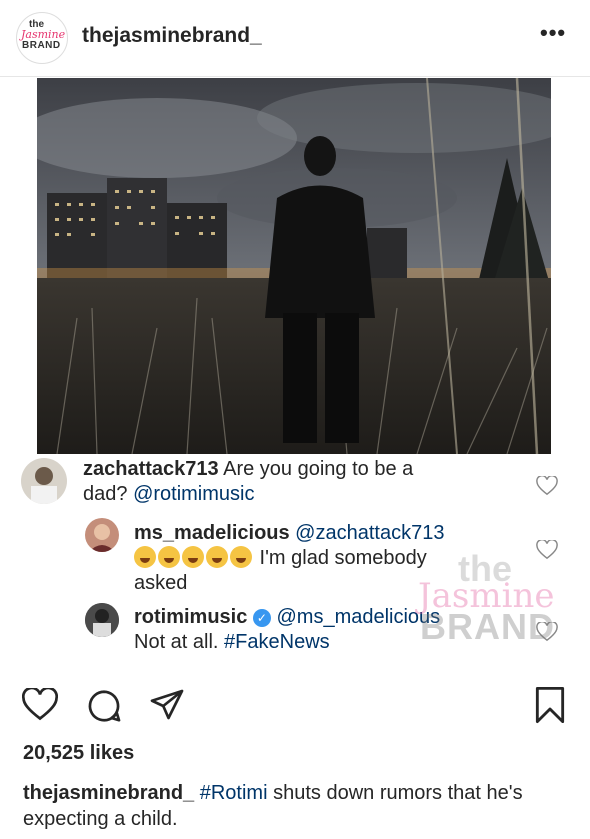  Describe the element at coordinates (167, 706) in the screenshot. I see `share-send-icon` at that location.